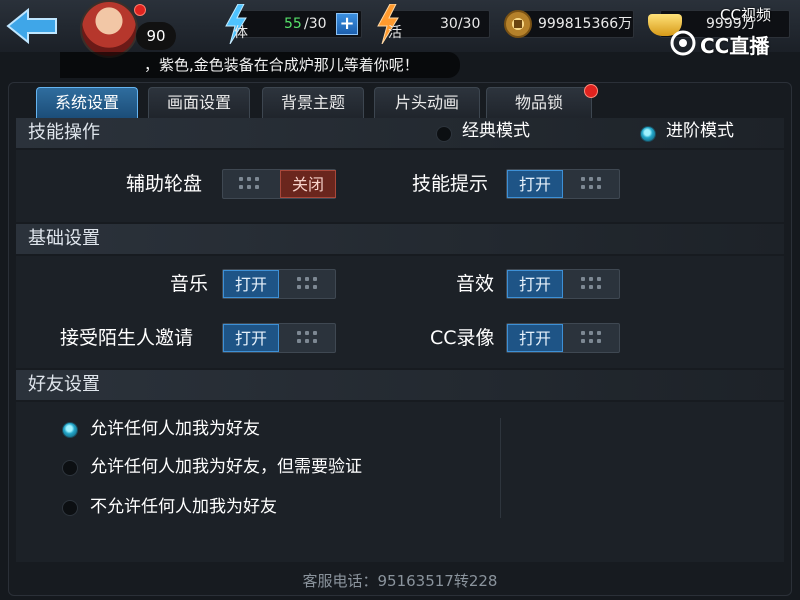  I want to click on music-label: 音乐, so click(189, 284).